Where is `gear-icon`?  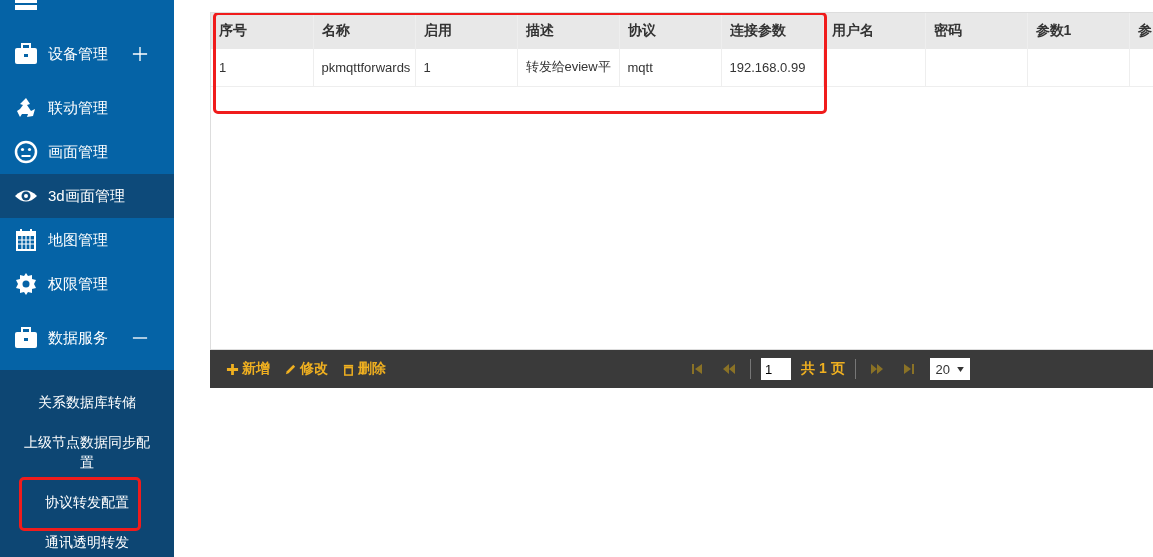
gear-icon is located at coordinates (26, 284).